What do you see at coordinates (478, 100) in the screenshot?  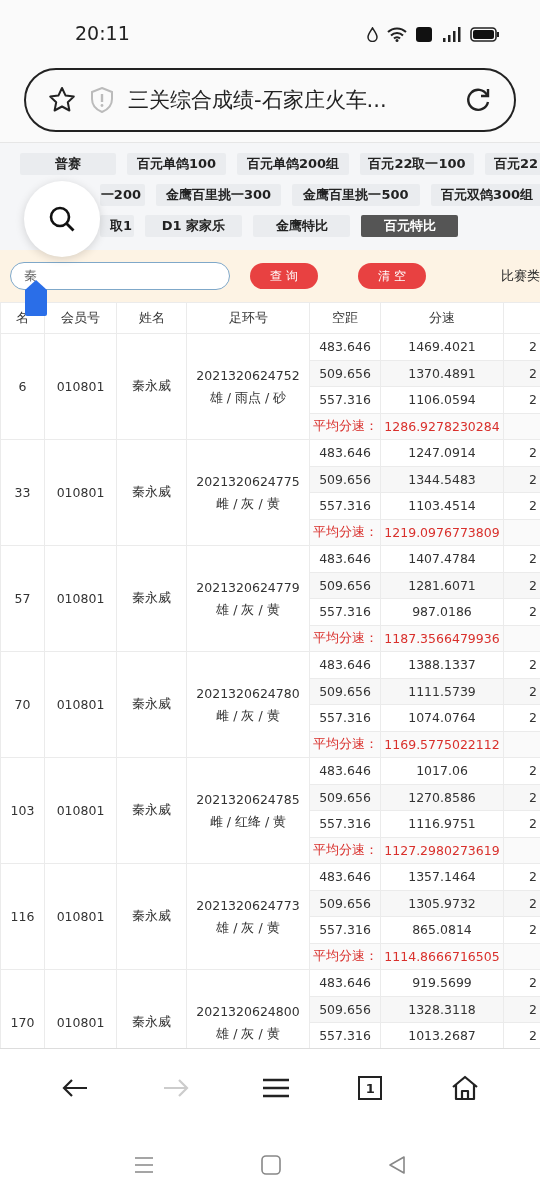 I see `reload-icon` at bounding box center [478, 100].